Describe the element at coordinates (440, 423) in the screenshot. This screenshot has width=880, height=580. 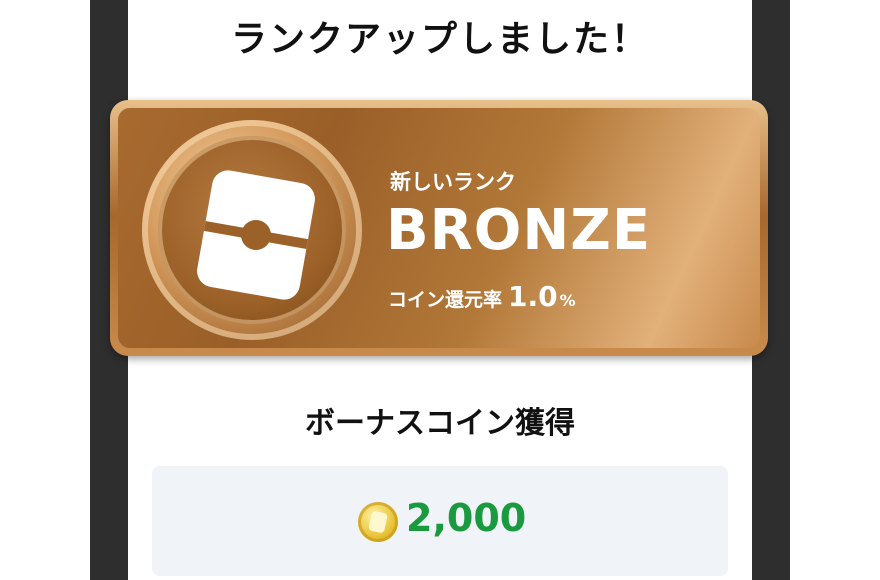
I see `bonus-title: ボーナスコイン獲得` at that location.